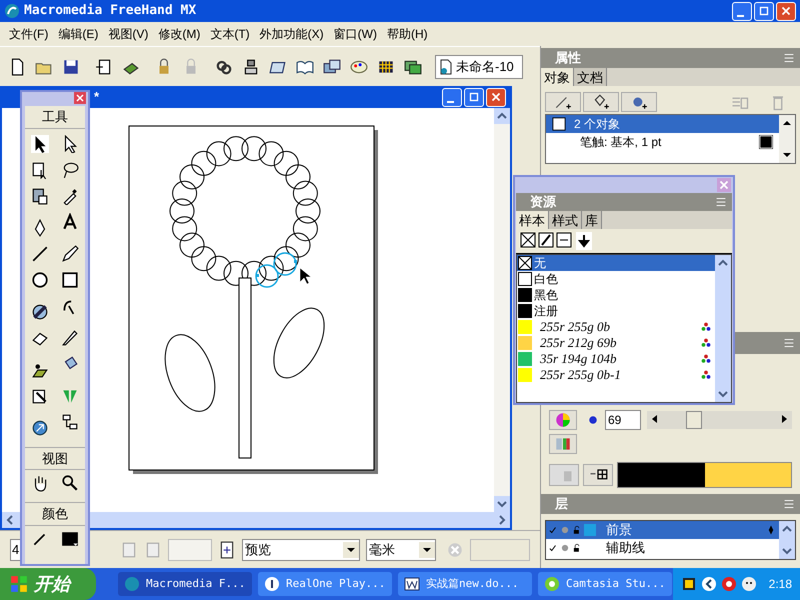 This screenshot has height=600, width=800. Describe the element at coordinates (639, 102) in the screenshot. I see `effect-add-icon` at that location.